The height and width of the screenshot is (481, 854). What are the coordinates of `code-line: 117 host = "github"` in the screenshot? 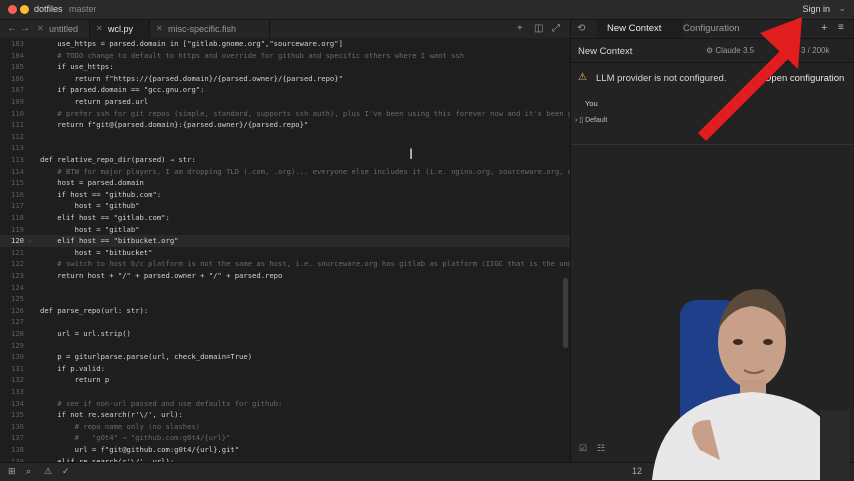 It's located at (285, 206).